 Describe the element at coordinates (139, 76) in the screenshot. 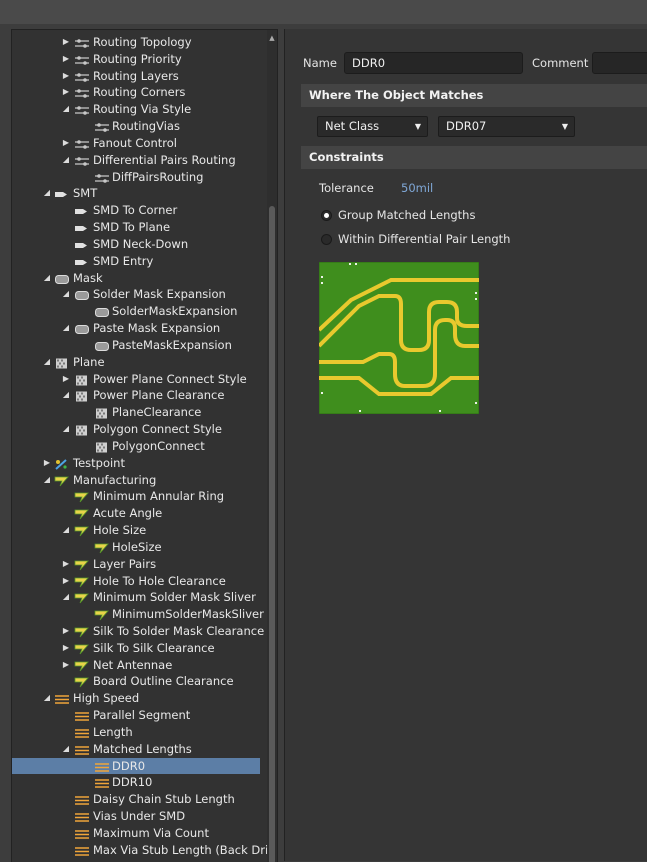

I see `tree-item: ▶ Routing Layers` at that location.